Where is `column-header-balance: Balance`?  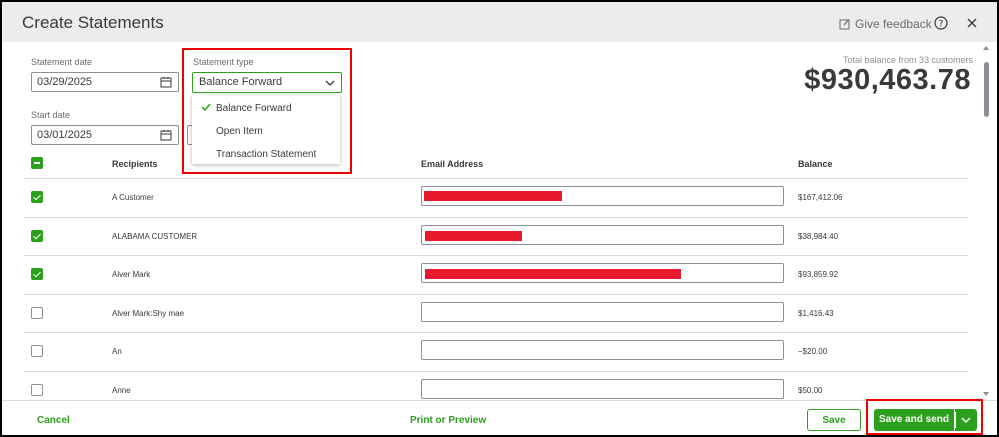
column-header-balance: Balance is located at coordinates (815, 164).